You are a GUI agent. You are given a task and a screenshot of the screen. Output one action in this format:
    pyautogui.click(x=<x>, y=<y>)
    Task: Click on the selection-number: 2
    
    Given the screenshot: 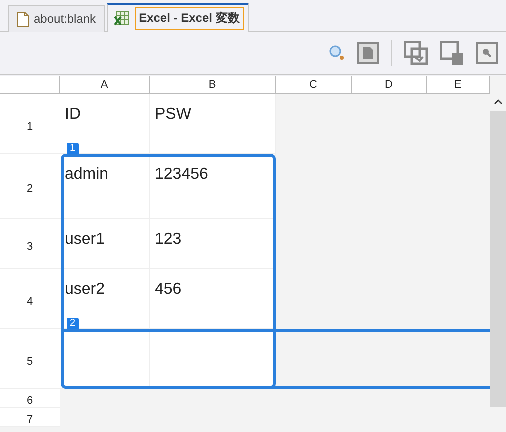 What is the action you would take?
    pyautogui.click(x=73, y=323)
    